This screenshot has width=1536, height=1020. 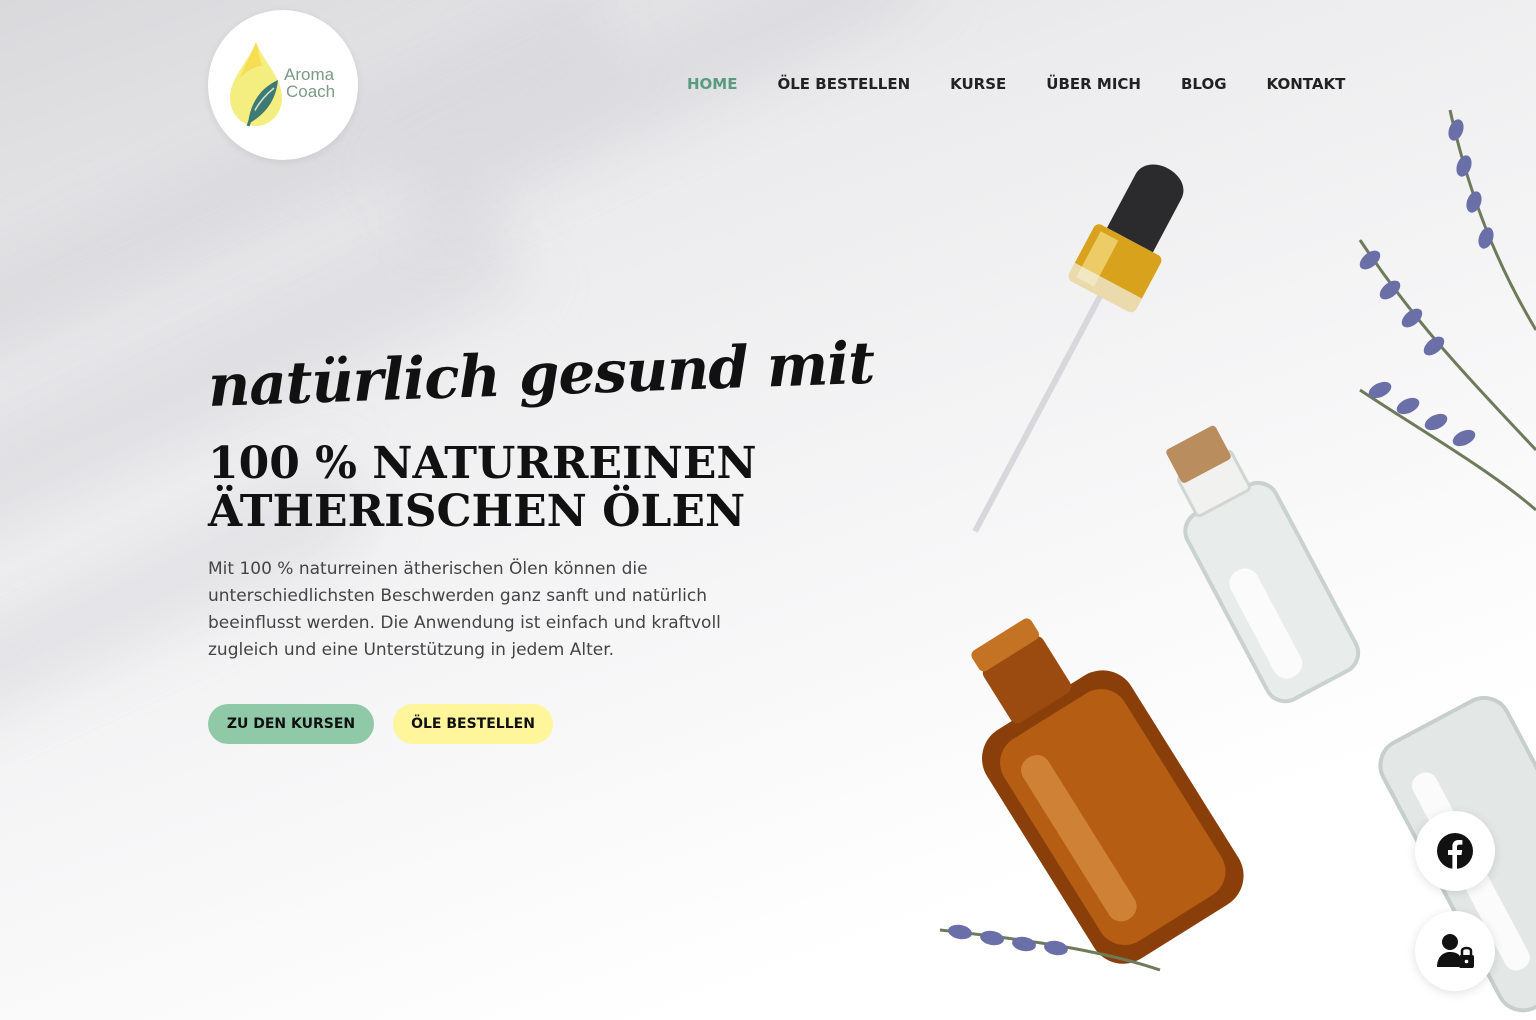 I want to click on amber-bottle, so click(x=1107, y=791).